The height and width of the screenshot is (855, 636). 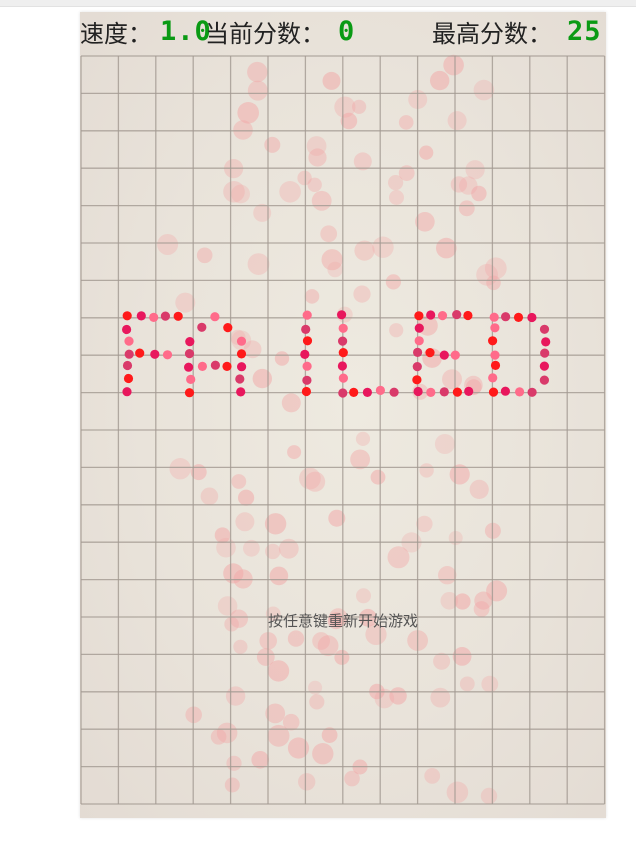 I want to click on high-score-value: 25, so click(x=584, y=31).